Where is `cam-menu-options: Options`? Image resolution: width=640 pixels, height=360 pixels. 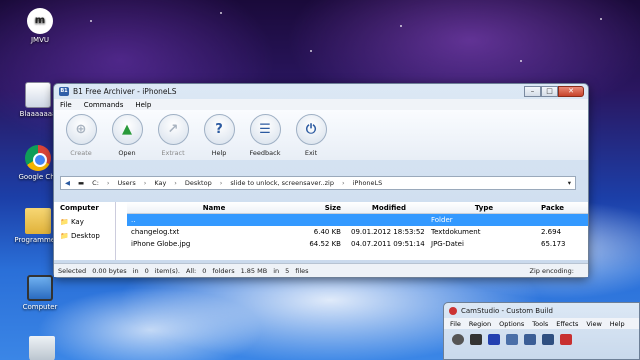
cam-menu-options: Options is located at coordinates (511, 324).